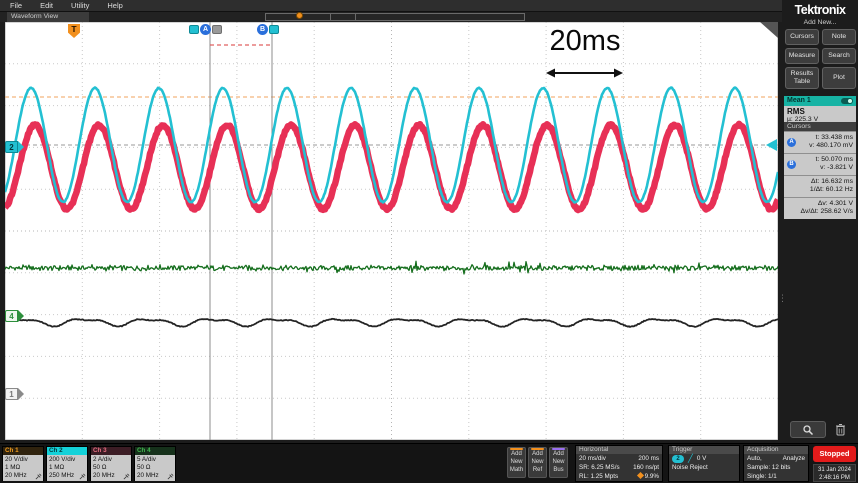  I want to click on cursor-b-time: t: 50.070 ms, so click(834, 159).